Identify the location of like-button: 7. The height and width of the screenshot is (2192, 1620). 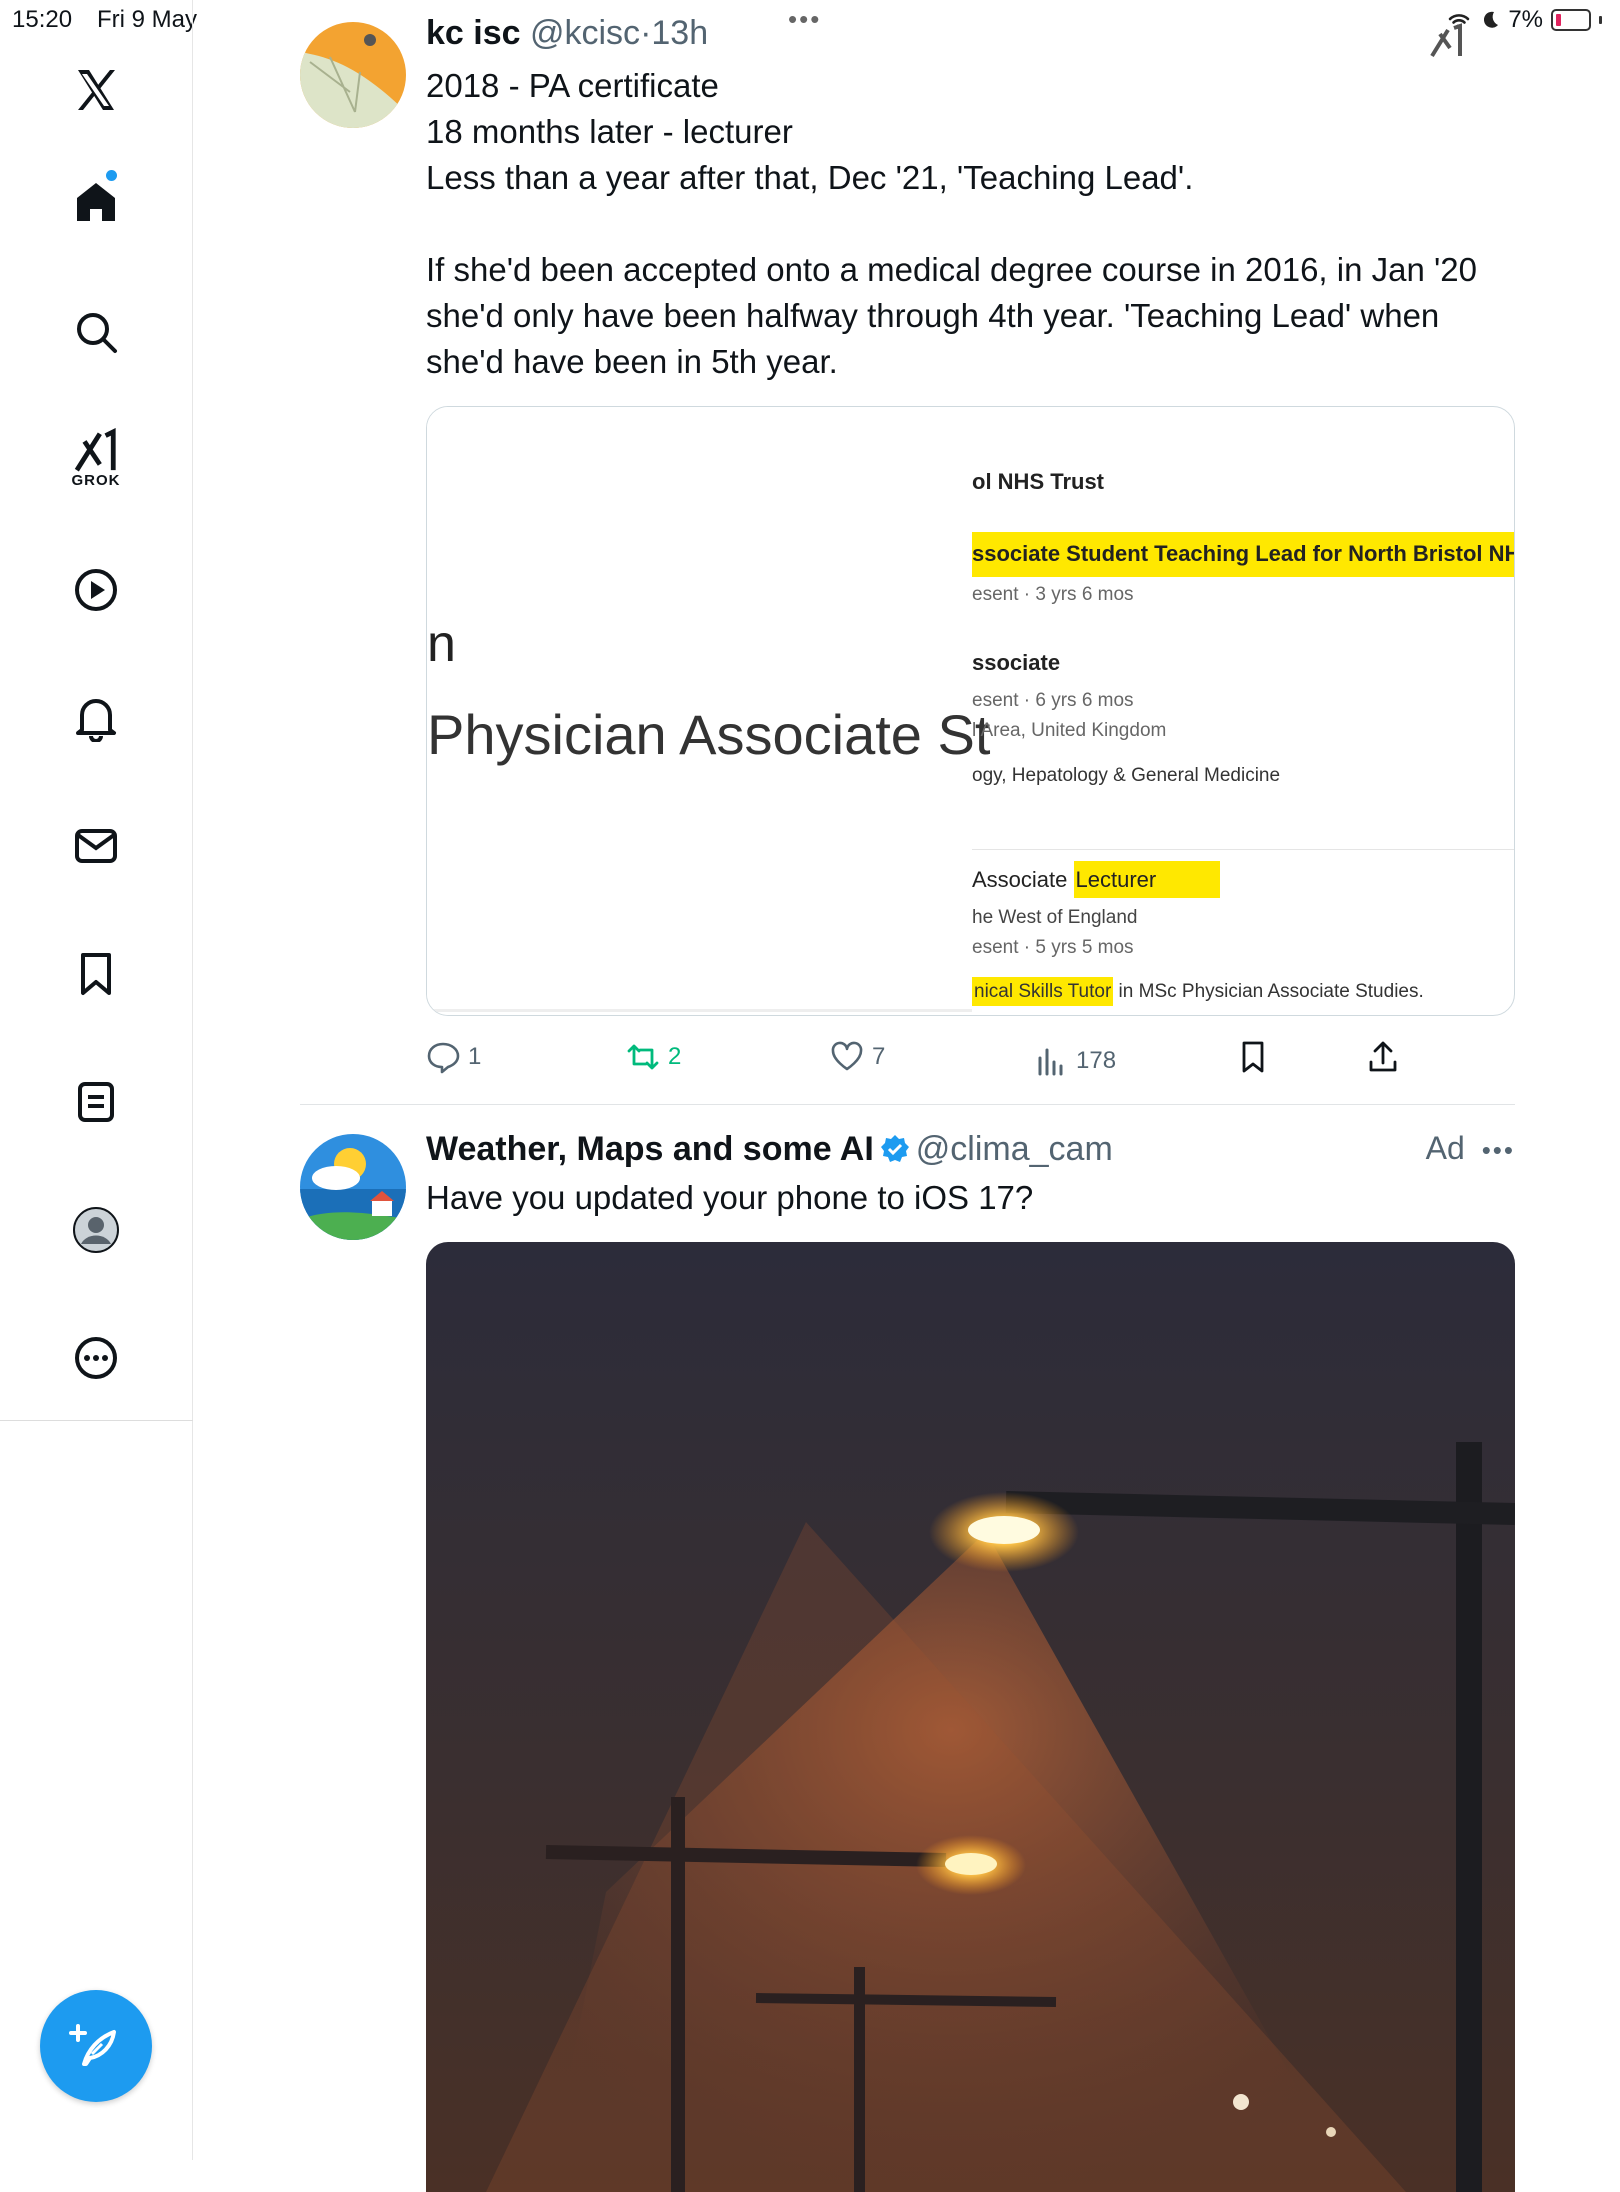
(857, 1057).